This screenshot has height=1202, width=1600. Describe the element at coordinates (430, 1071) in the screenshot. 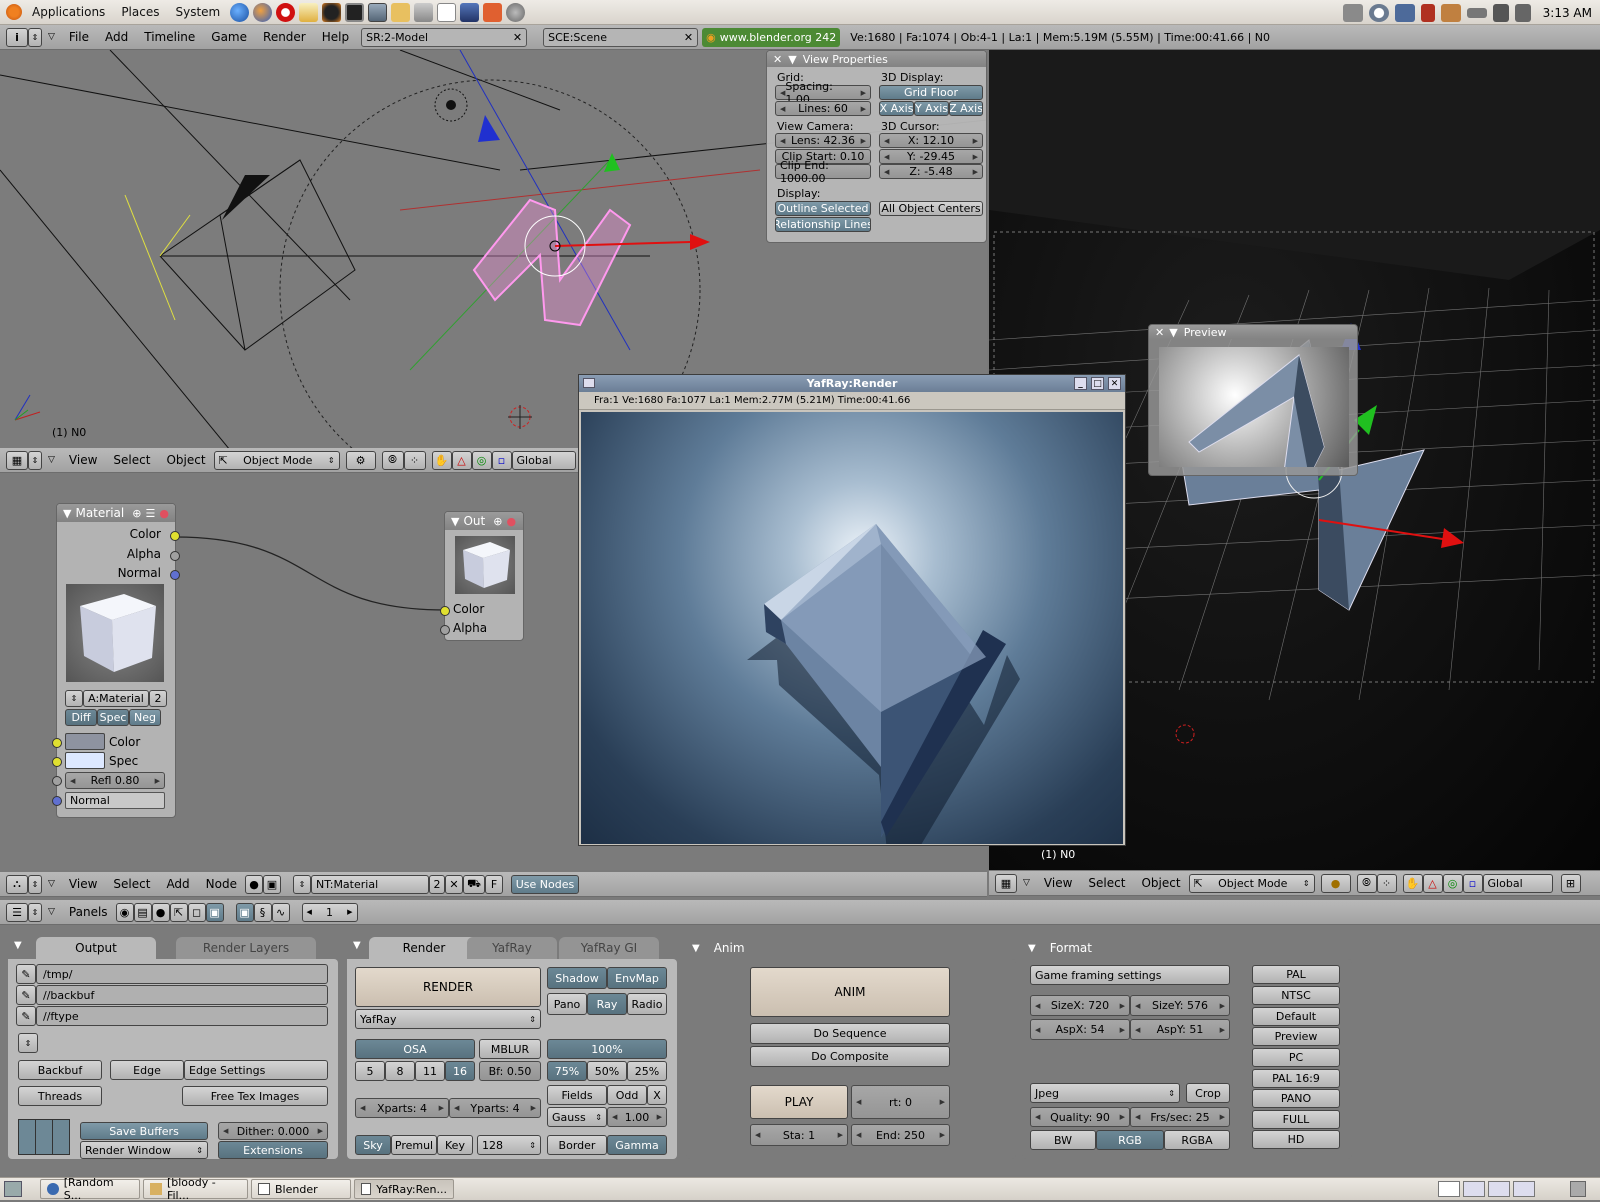

I see `osa-11: 11` at that location.